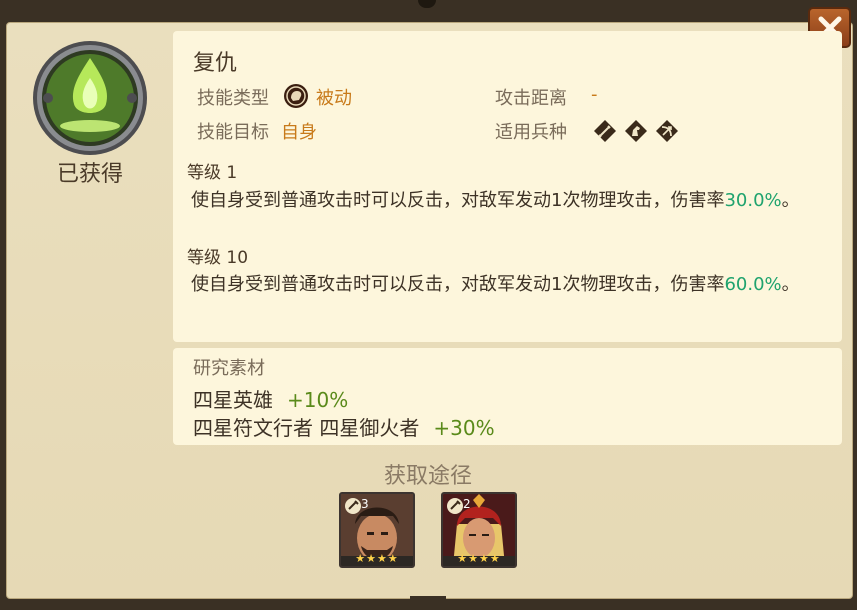  I want to click on level-1-description: 使自身受到普通攻击时可以反击，对敌军发动1次物理攻击，伤害率30.0%。, so click(495, 200).